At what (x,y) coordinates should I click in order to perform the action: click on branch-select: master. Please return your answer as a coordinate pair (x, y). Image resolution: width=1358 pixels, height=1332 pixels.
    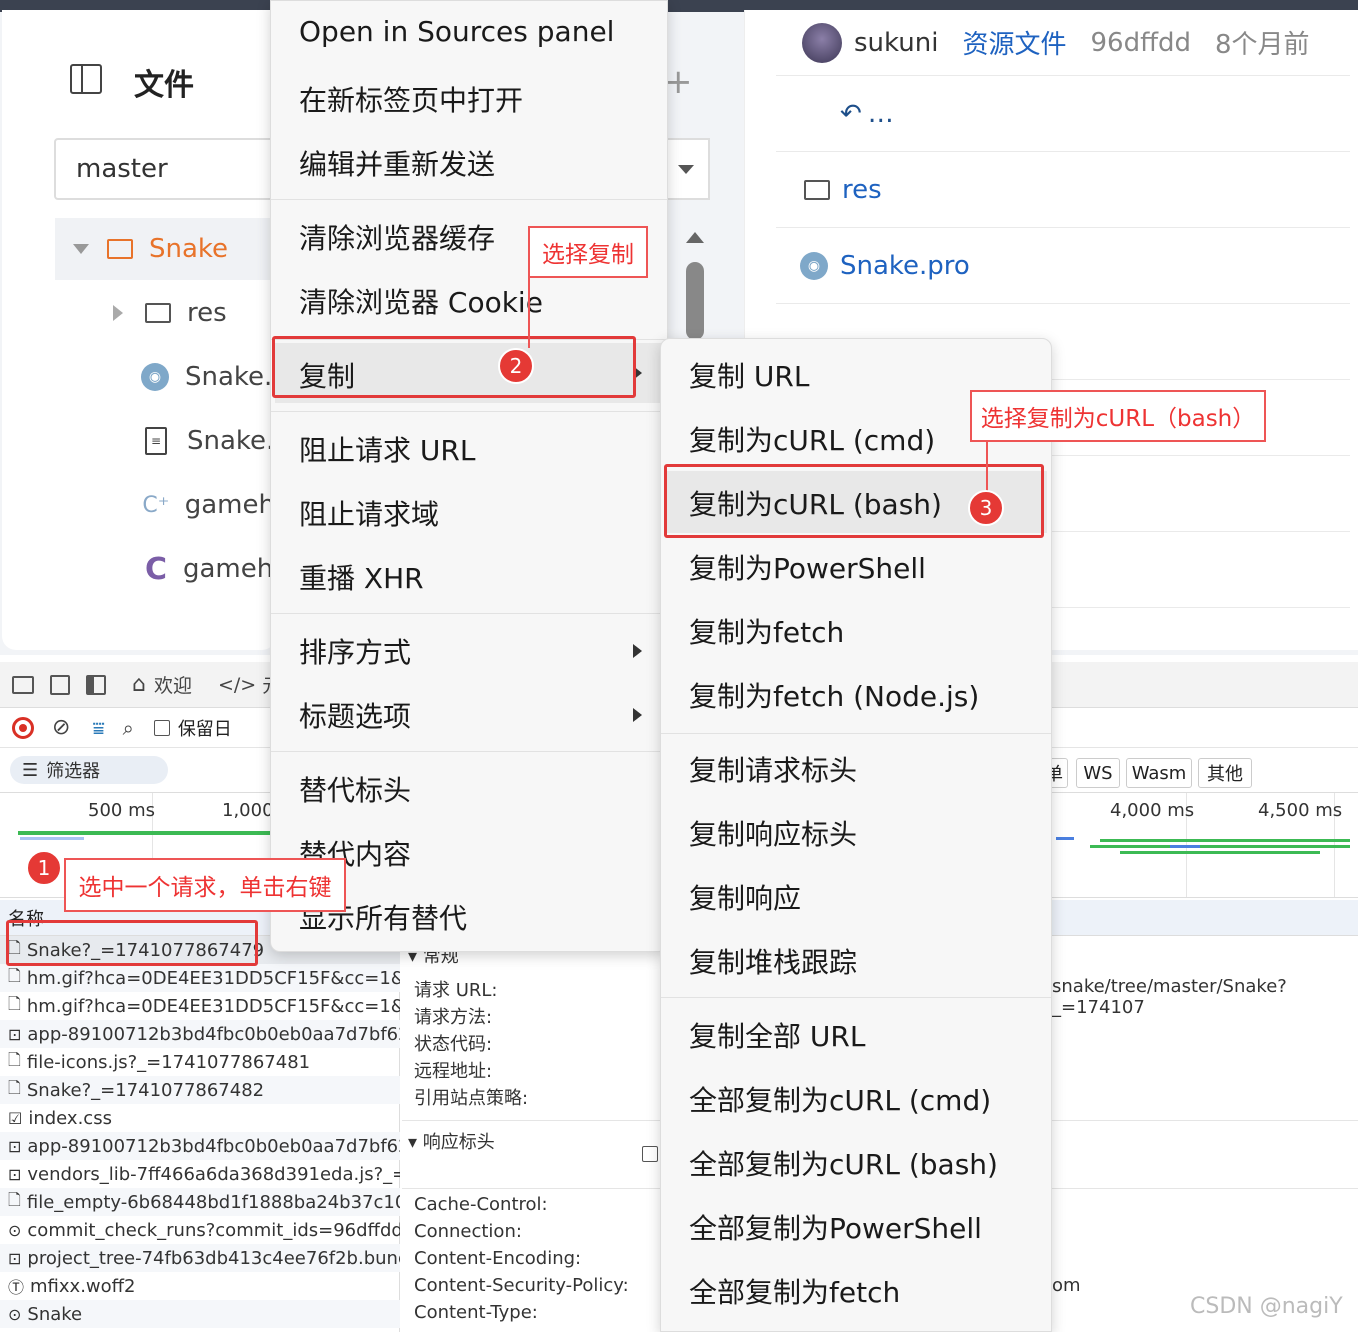
    Looking at the image, I should click on (167, 169).